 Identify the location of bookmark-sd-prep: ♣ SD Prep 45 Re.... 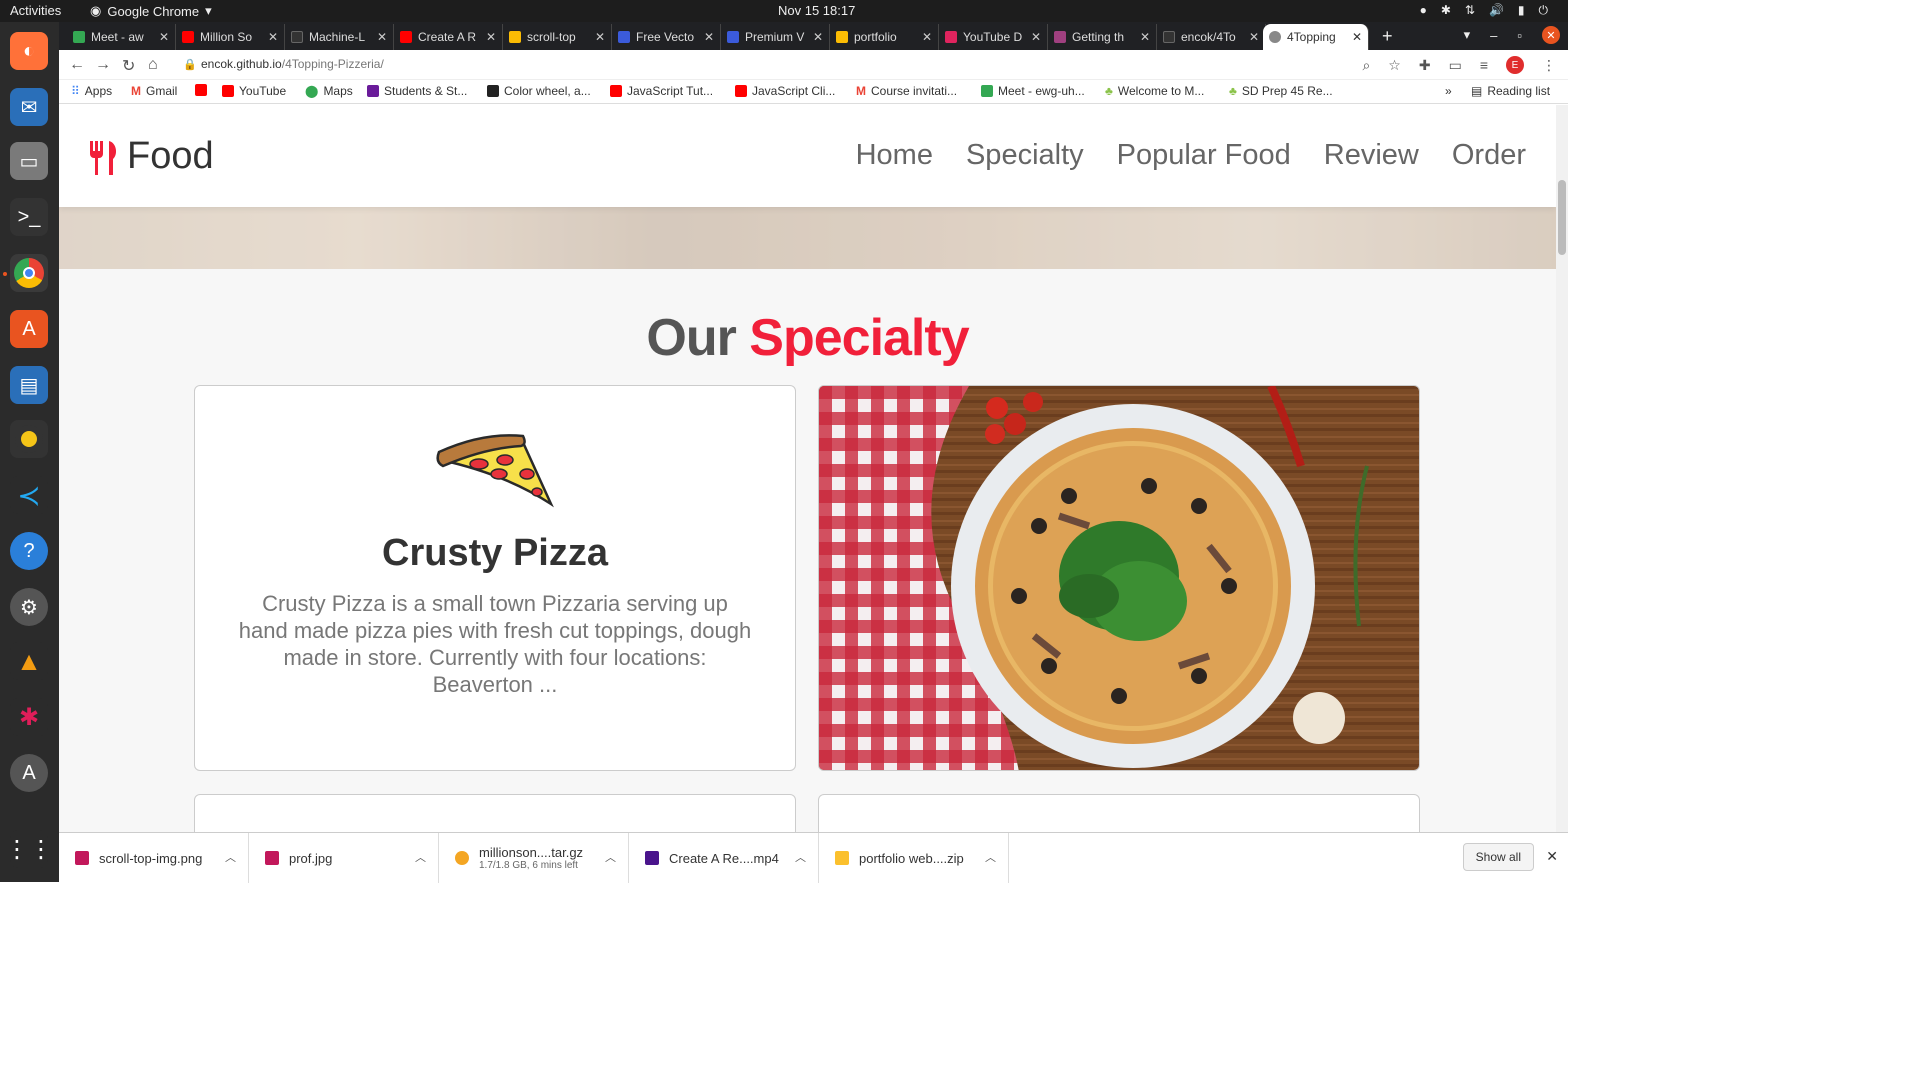
(1281, 91).